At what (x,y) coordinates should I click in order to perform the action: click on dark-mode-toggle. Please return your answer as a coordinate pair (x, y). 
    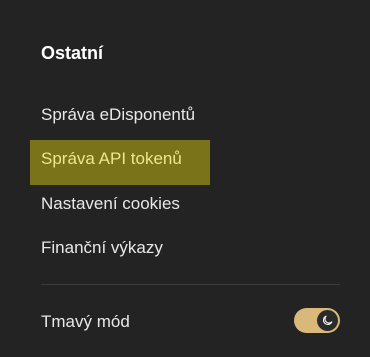
    Looking at the image, I should click on (317, 320).